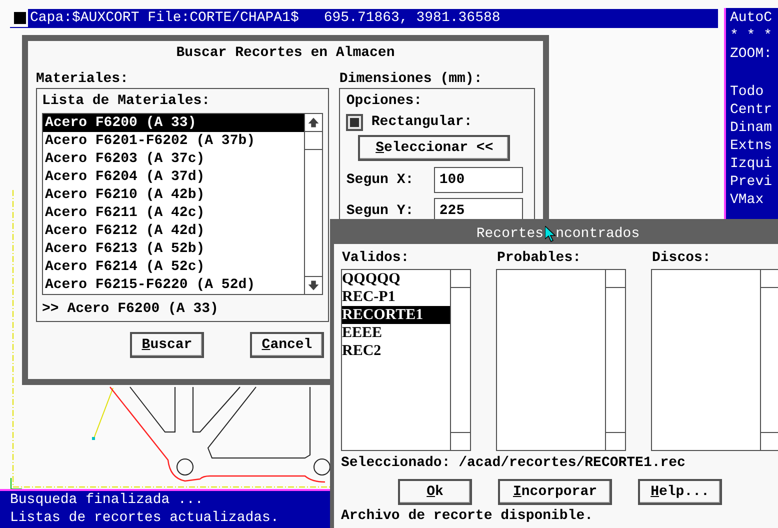 The image size is (778, 528). Describe the element at coordinates (285, 53) in the screenshot. I see `dialog-title: Buscar Recortes en Almacen` at that location.